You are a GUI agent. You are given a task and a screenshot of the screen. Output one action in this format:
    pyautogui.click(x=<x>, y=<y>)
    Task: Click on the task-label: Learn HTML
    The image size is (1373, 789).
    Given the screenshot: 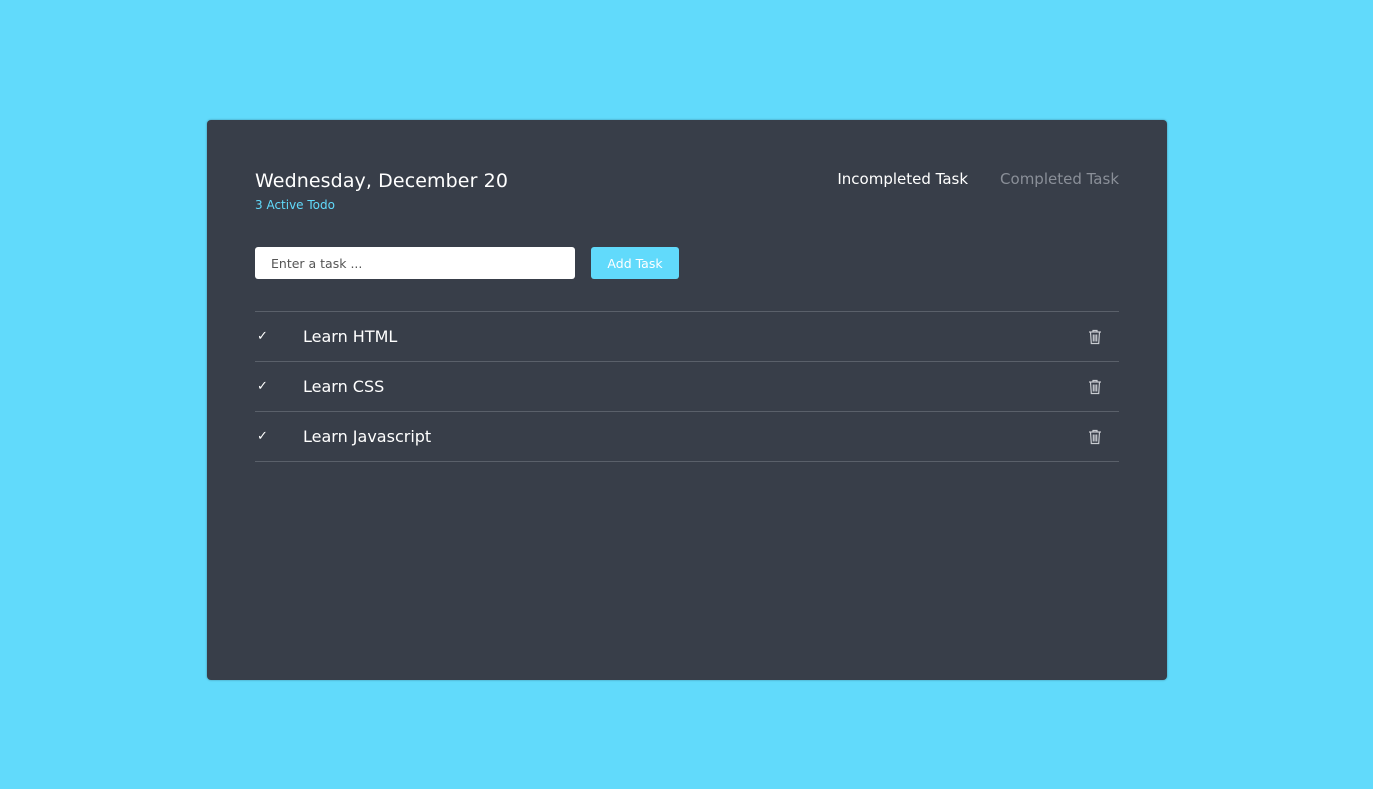 What is the action you would take?
    pyautogui.click(x=350, y=336)
    